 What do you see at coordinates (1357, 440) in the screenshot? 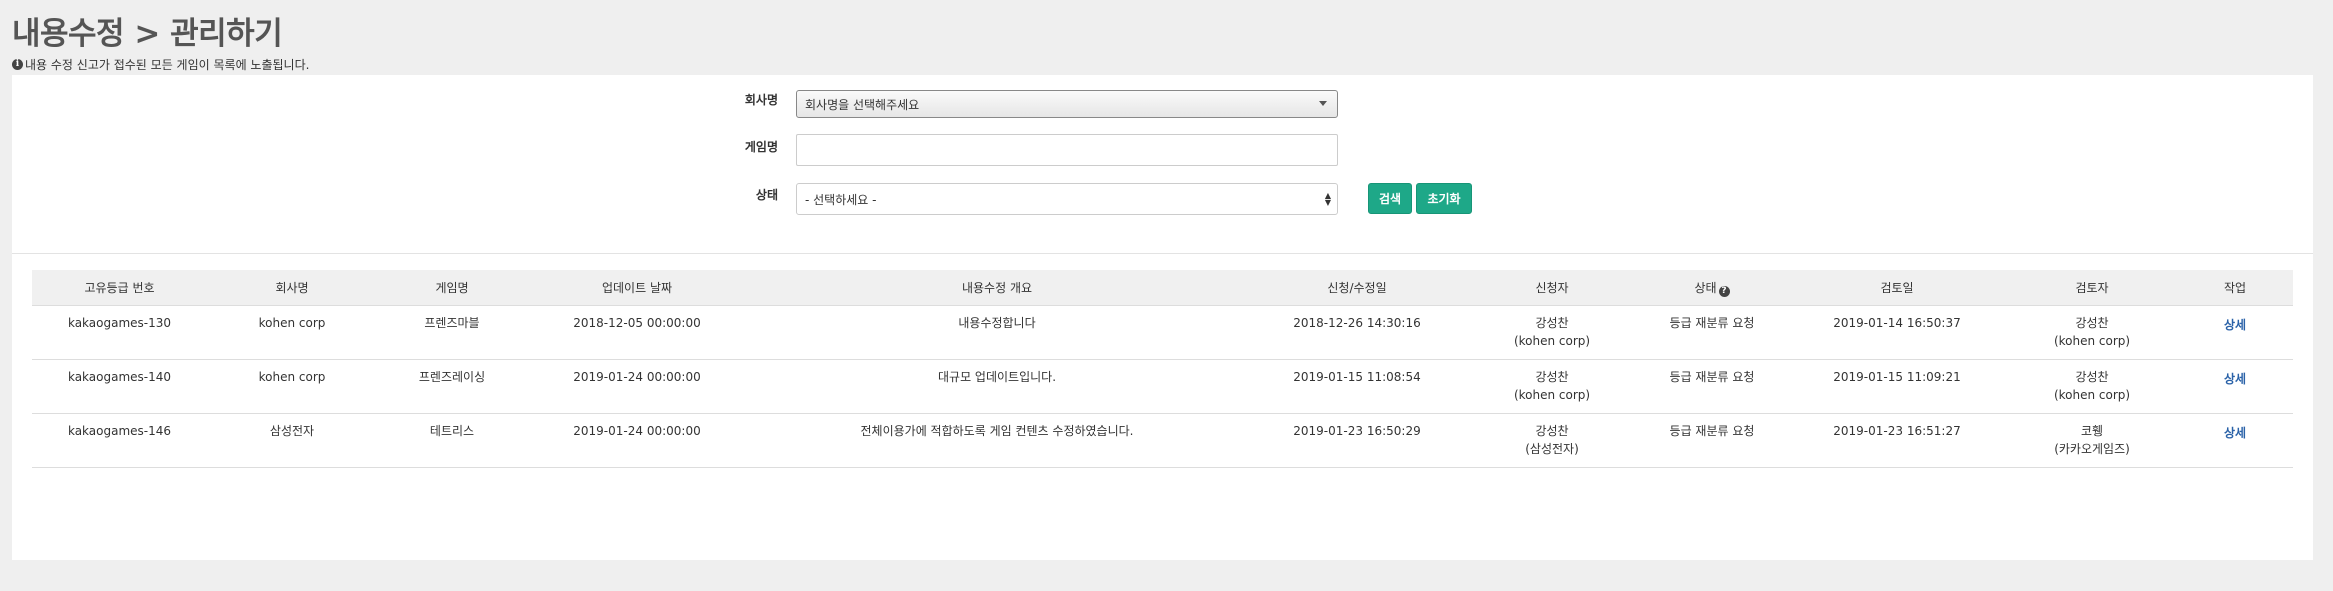
I see `cell-applied: 2019-01-23 16:50:29` at bounding box center [1357, 440].